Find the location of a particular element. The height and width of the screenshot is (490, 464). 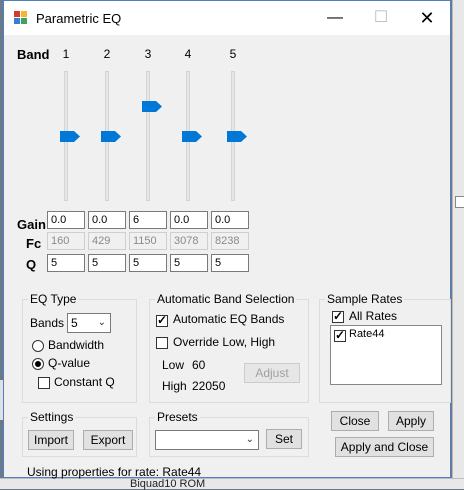

low-value: 60 is located at coordinates (199, 365).